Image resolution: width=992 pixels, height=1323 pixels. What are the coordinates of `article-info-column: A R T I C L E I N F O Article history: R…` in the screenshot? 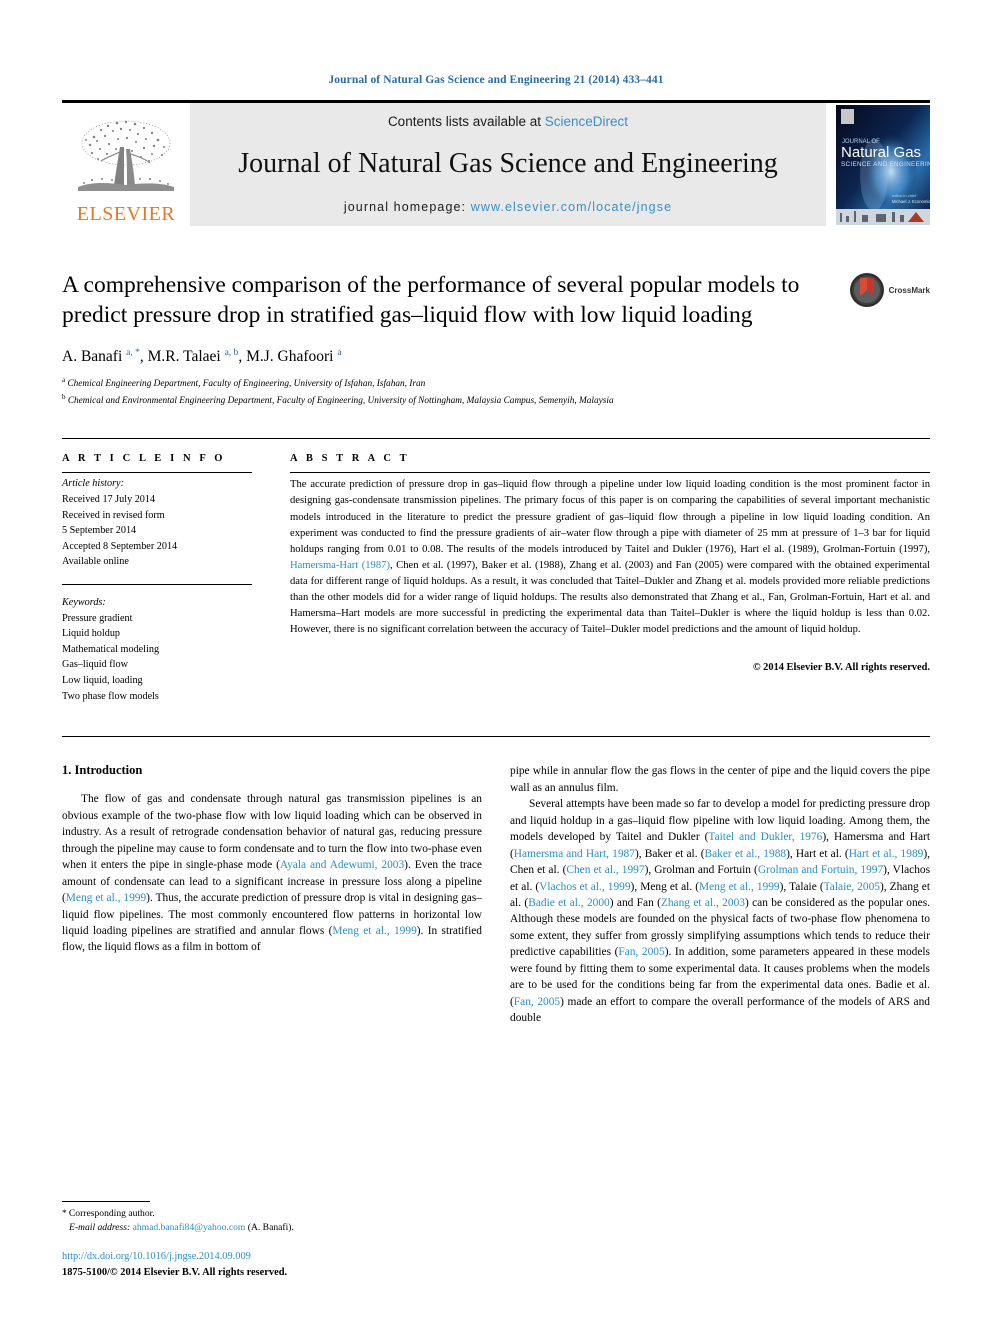 It's located at (171, 578).